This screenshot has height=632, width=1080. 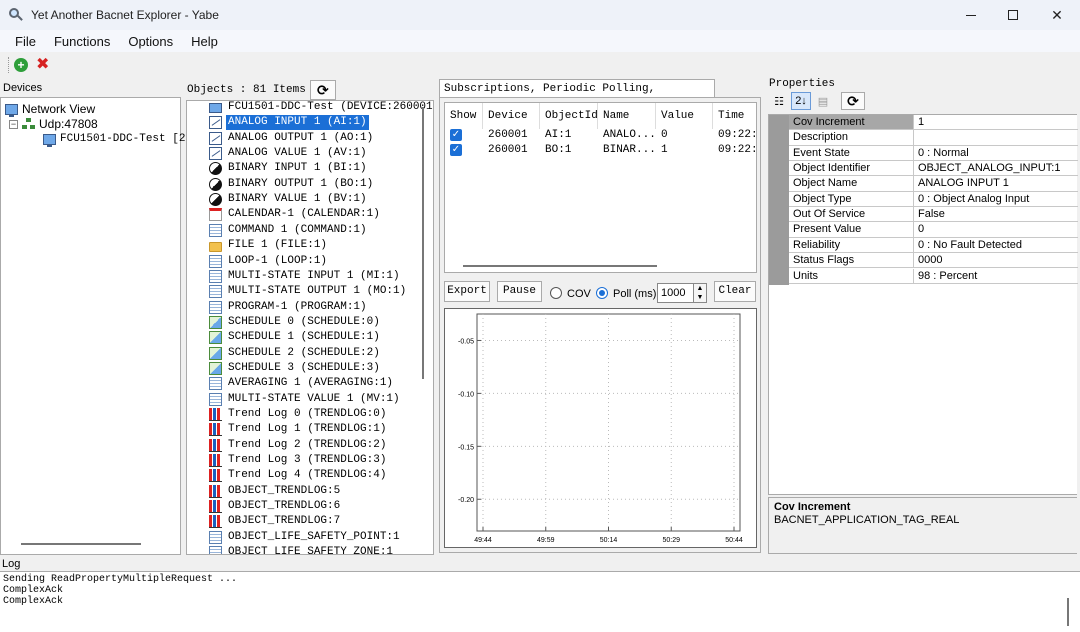 I want to click on property-row: Present Value 0, so click(x=933, y=230).